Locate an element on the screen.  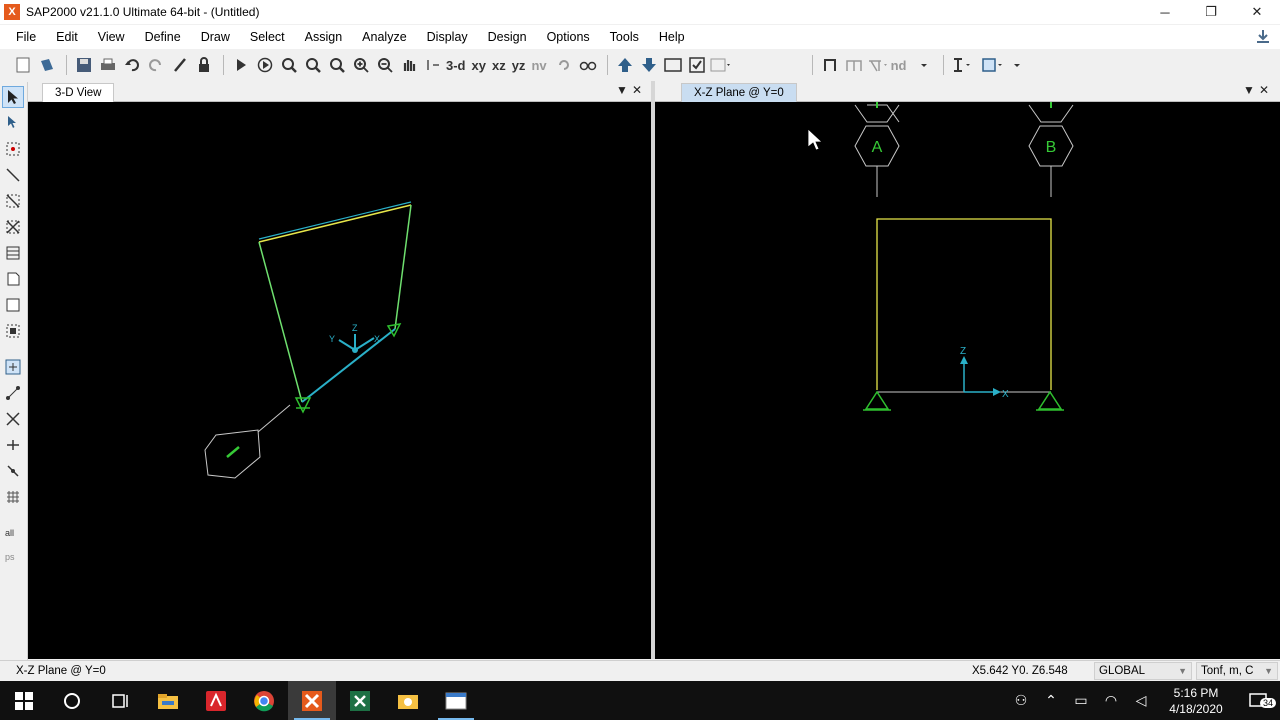
cortana-search-icon is located at coordinates (72, 700).